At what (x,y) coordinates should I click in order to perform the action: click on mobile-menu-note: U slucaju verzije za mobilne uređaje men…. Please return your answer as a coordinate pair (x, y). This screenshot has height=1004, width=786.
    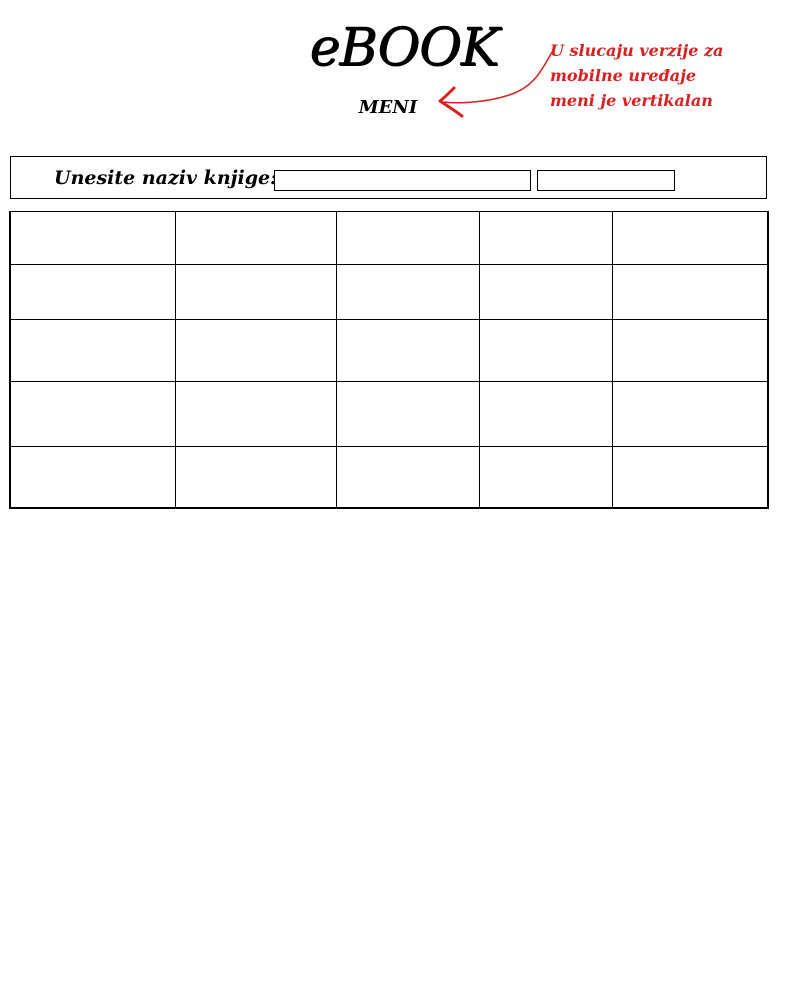
    Looking at the image, I should click on (637, 75).